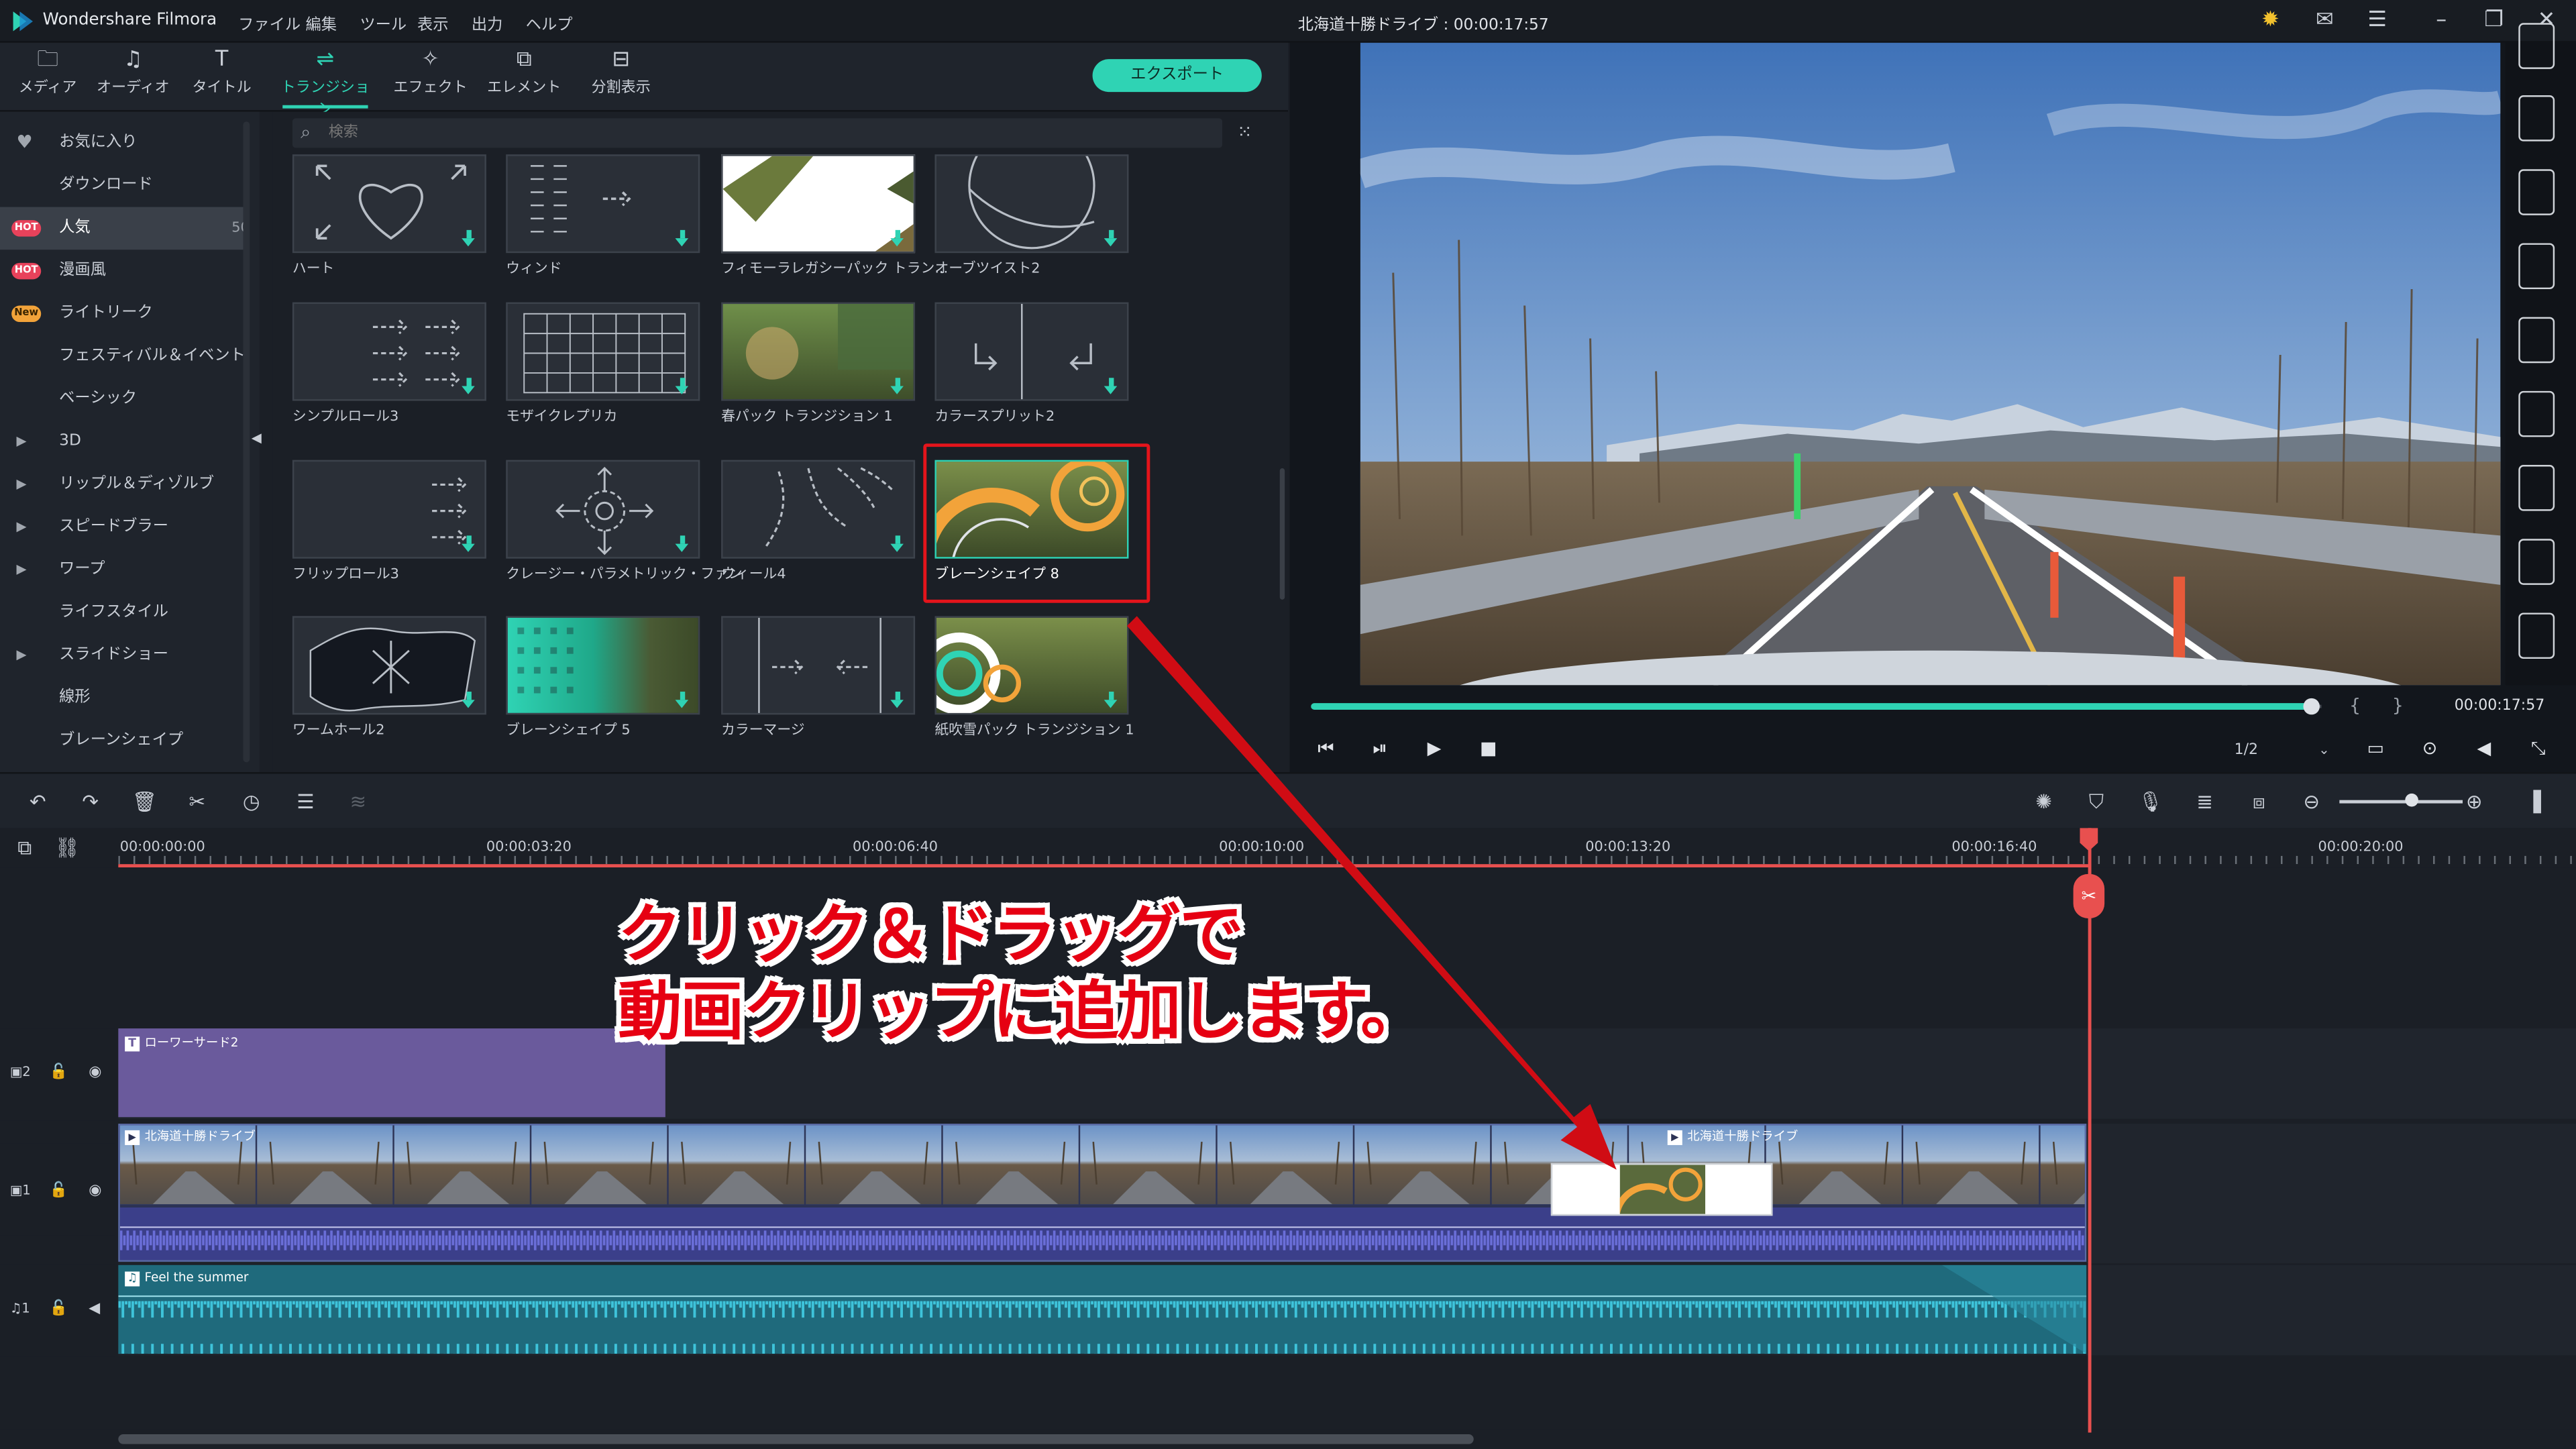 This screenshot has height=1449, width=2576. I want to click on tab-title: T タイトル, so click(222, 77).